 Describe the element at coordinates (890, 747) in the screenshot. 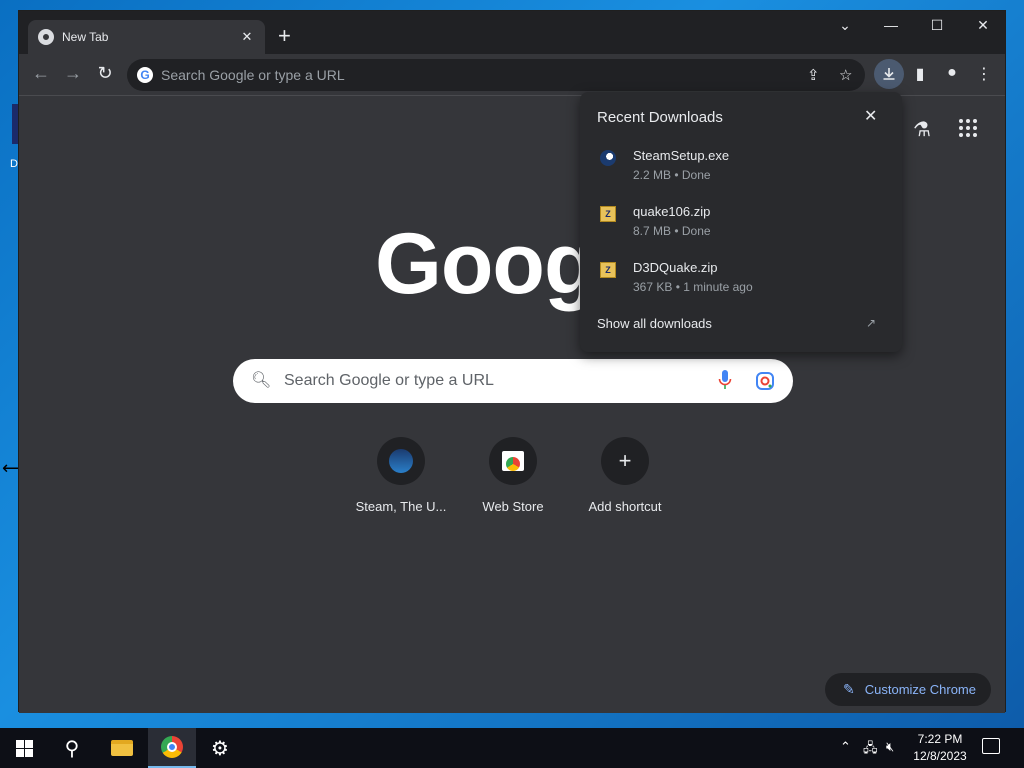

I see `volume-muted-icon: 🔇︎` at that location.